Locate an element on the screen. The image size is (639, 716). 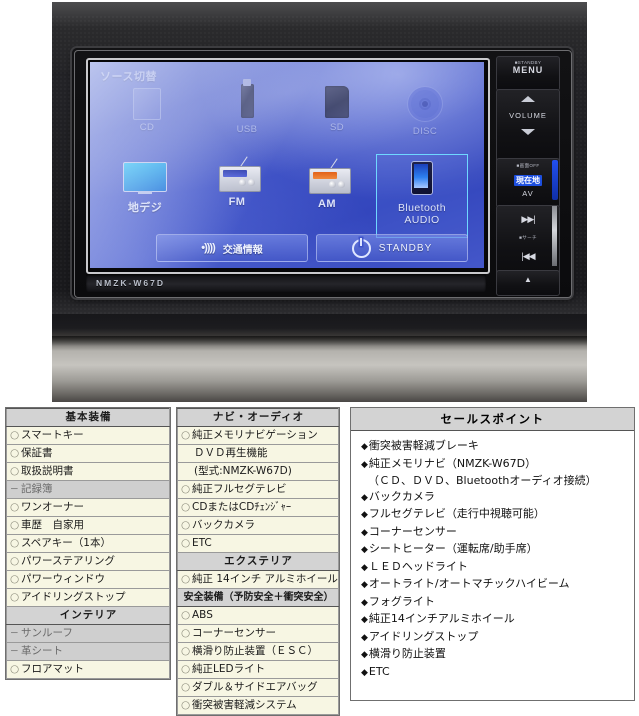
equipment-item: ○ ABS is located at coordinates (258, 615).